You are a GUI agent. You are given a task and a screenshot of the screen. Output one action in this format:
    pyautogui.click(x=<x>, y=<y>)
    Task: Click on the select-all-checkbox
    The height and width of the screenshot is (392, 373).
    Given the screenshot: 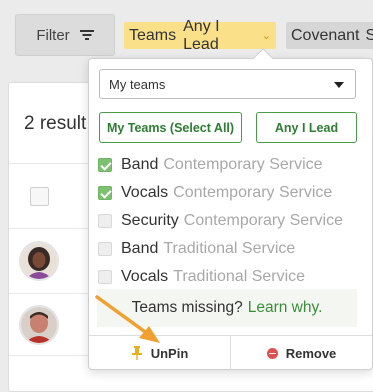 What is the action you would take?
    pyautogui.click(x=39, y=196)
    